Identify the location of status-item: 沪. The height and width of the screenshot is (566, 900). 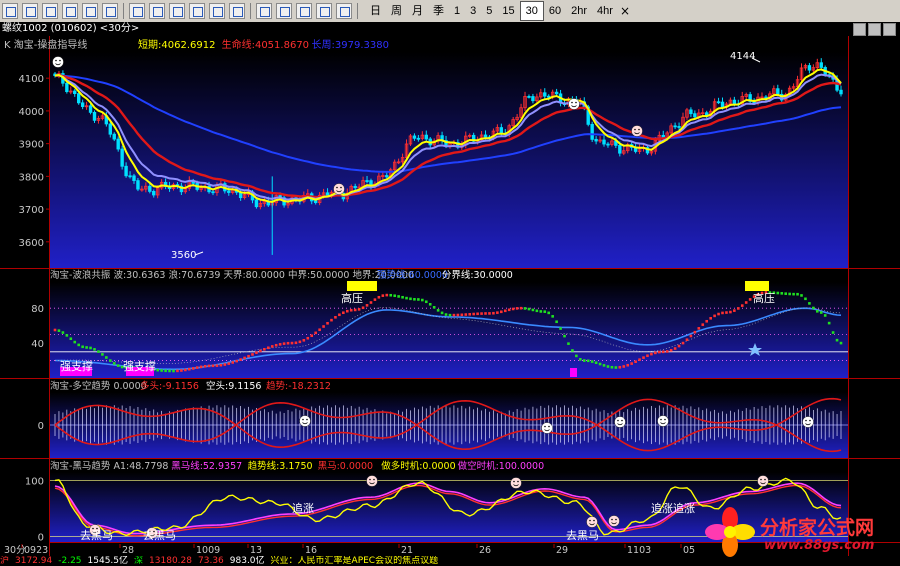
(5, 561).